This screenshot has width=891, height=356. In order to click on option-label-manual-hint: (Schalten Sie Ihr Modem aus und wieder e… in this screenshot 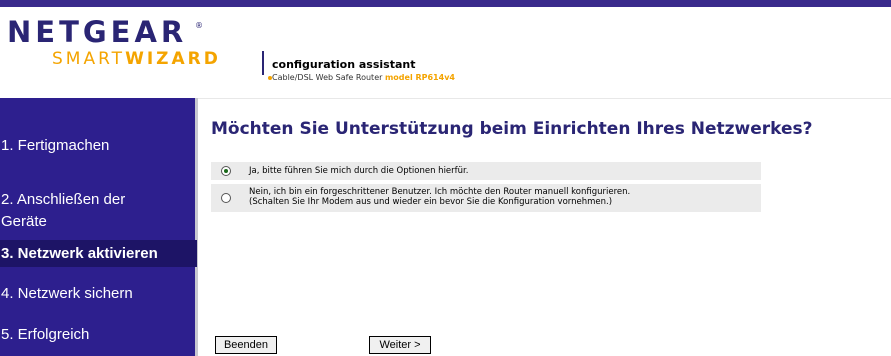, I will do `click(431, 202)`.